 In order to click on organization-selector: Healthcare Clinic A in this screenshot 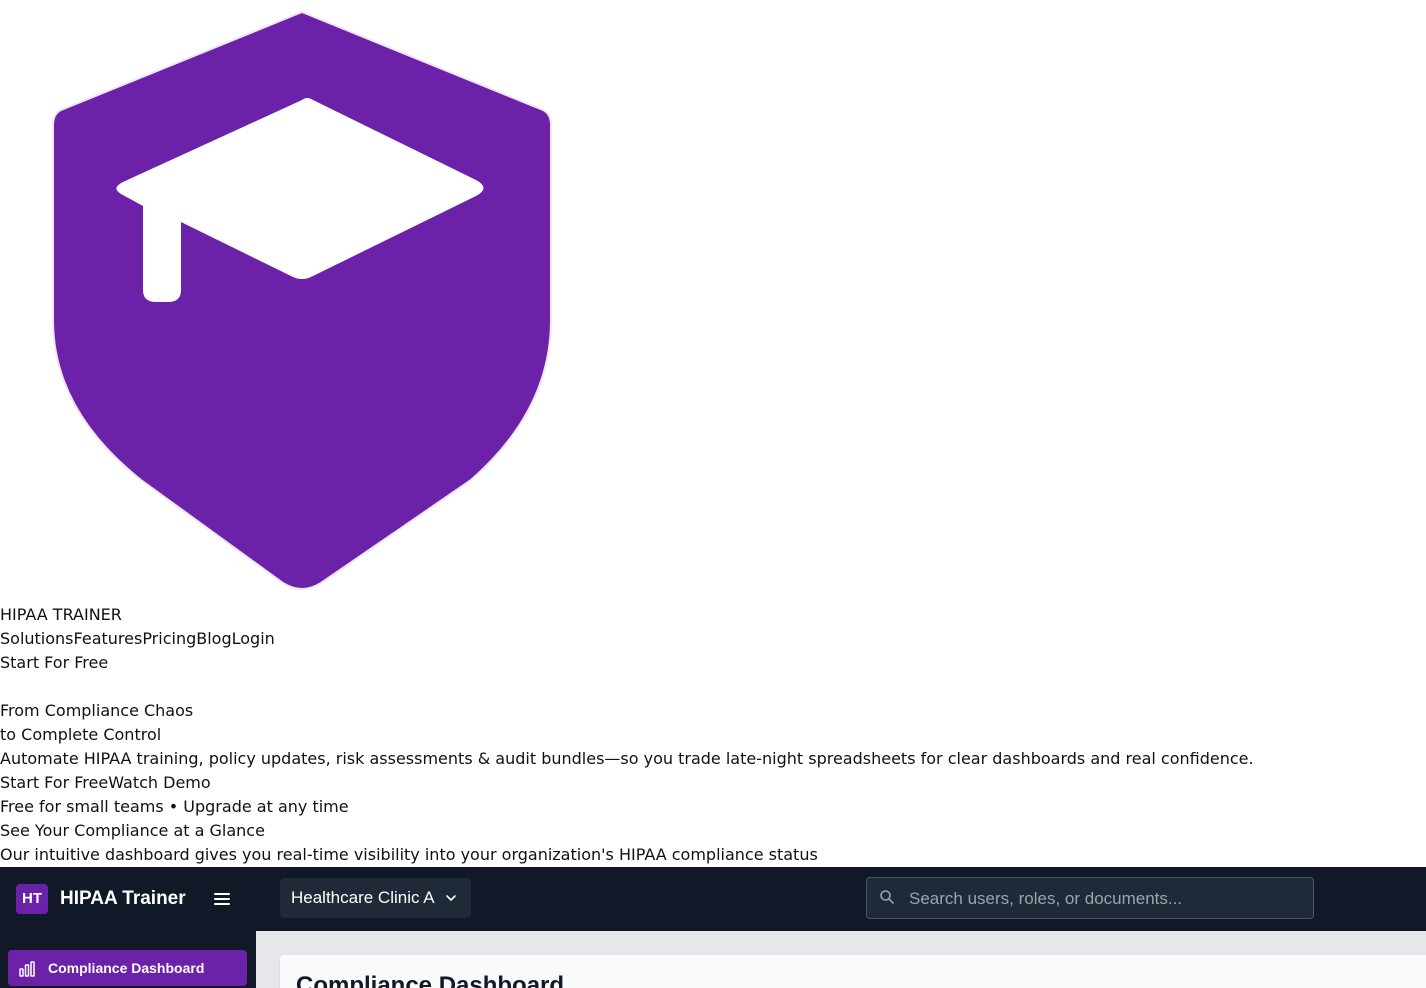, I will do `click(375, 898)`.